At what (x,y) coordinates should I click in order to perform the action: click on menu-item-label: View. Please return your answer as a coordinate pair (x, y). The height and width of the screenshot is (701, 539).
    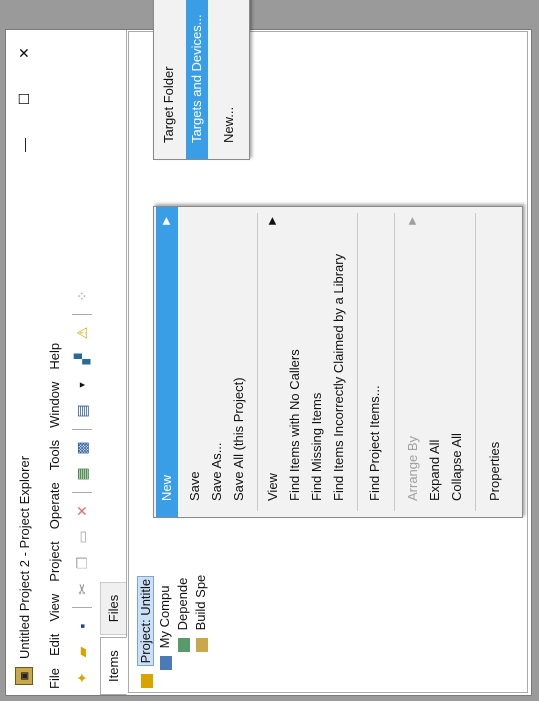
    Looking at the image, I should click on (272, 487).